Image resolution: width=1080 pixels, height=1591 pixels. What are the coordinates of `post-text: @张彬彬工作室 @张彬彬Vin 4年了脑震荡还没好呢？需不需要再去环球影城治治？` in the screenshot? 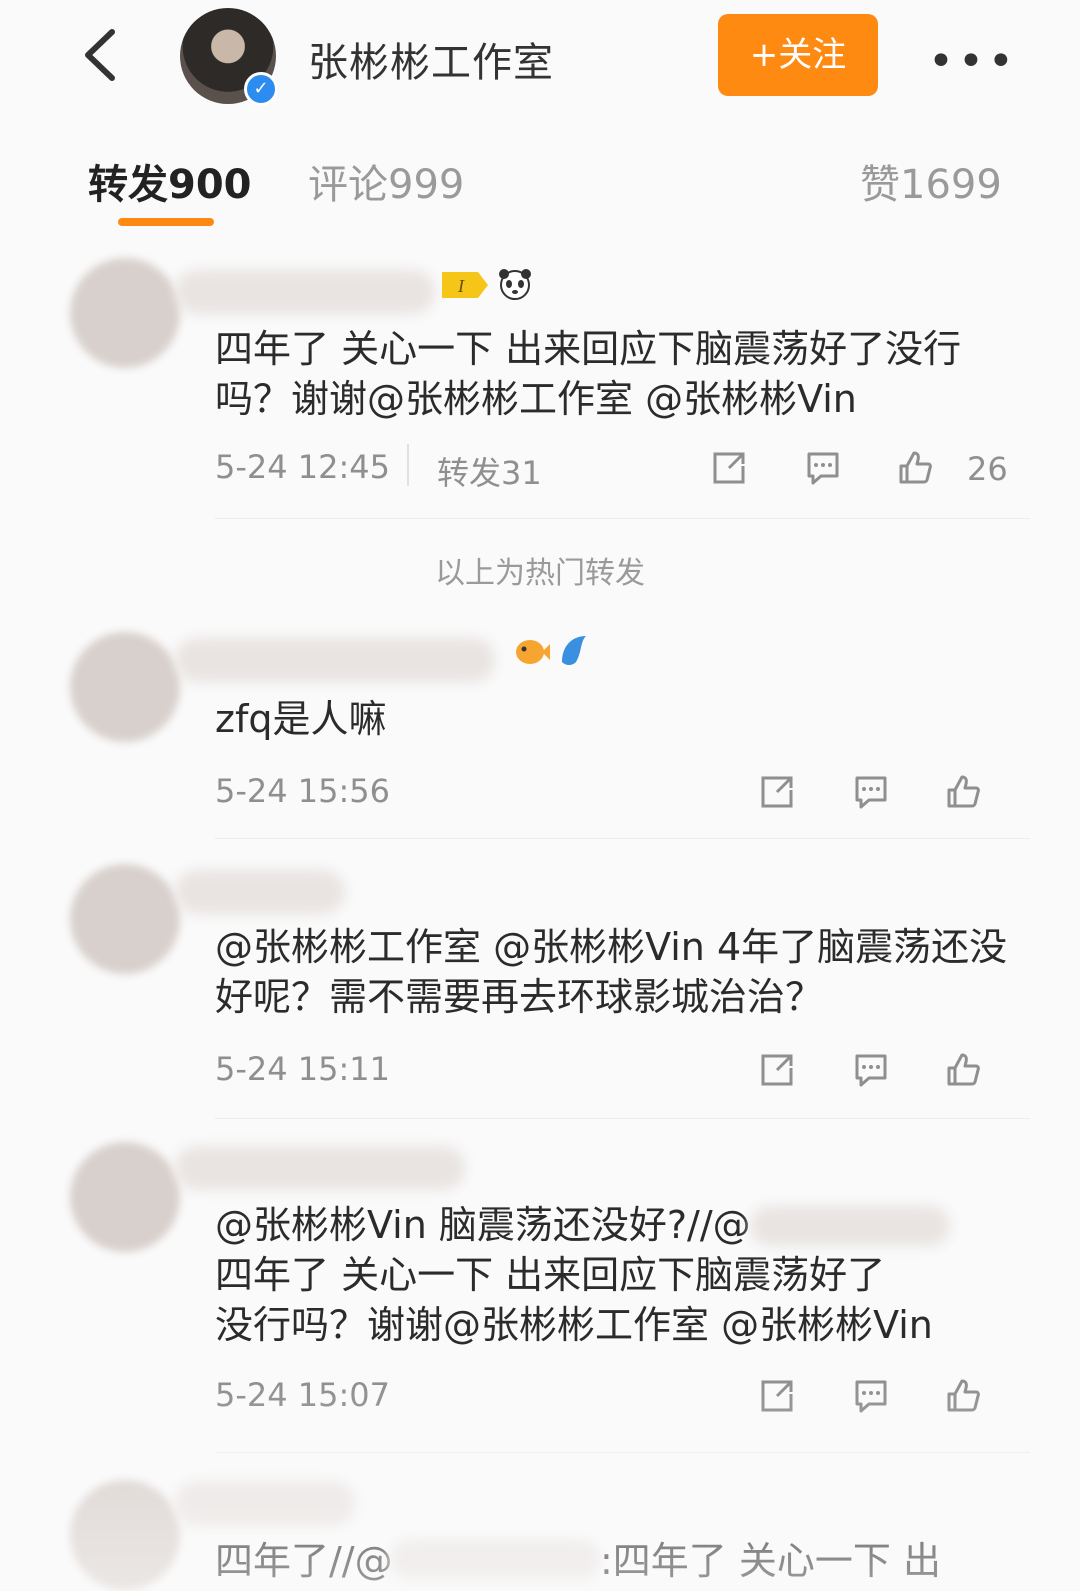 It's located at (611, 972).